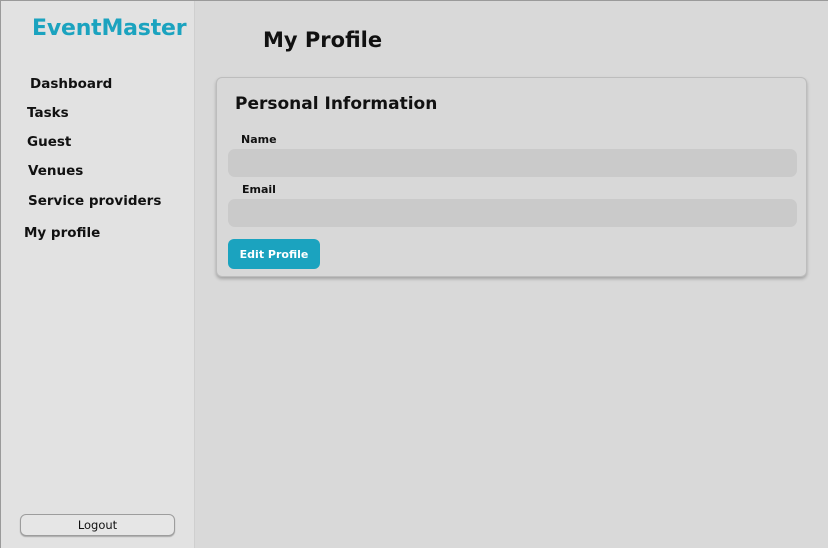  I want to click on name-label: Name, so click(259, 139).